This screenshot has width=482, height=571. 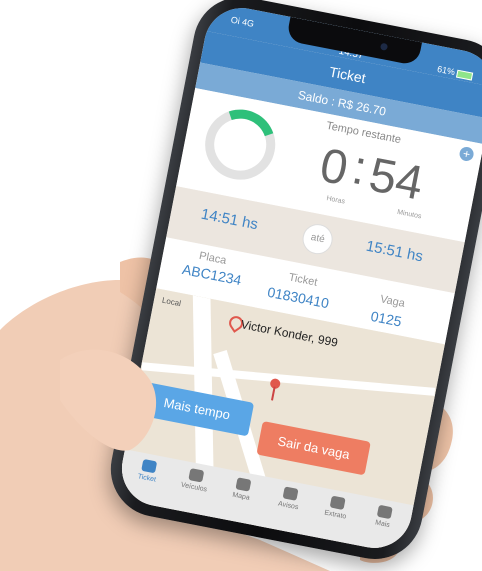 I want to click on thumb-illustration, so click(x=108, y=400).